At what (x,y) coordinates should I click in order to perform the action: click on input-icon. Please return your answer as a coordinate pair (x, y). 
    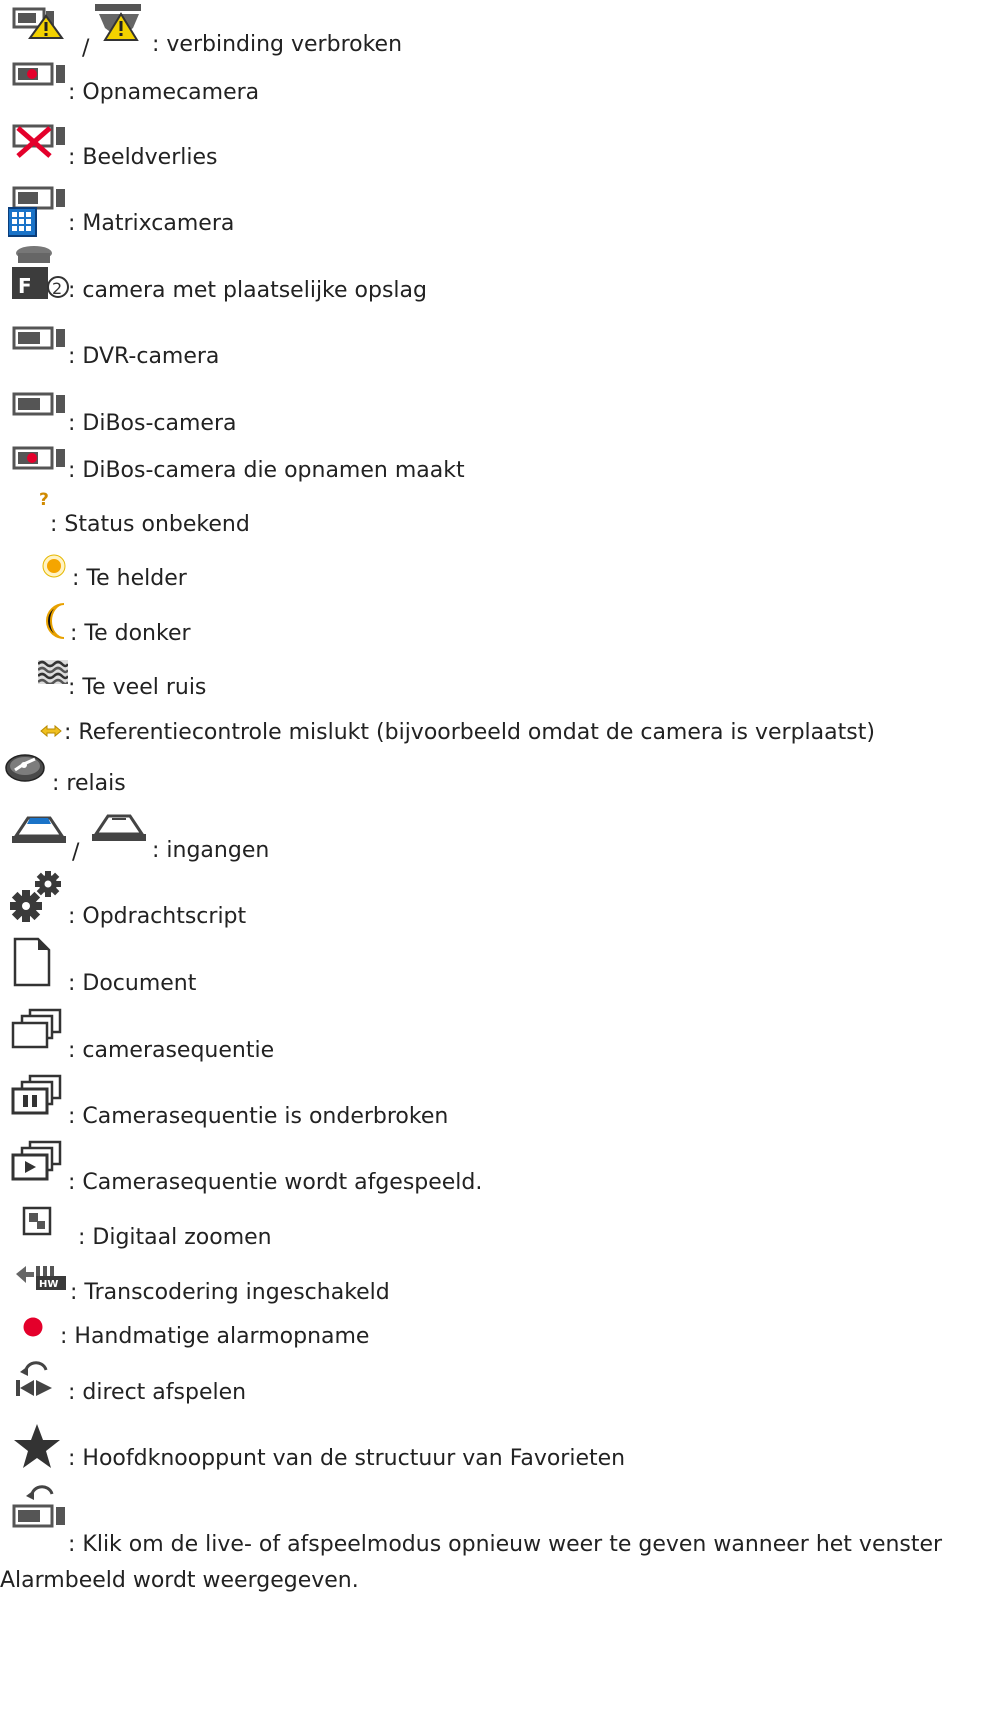
    Looking at the image, I should click on (39, 829).